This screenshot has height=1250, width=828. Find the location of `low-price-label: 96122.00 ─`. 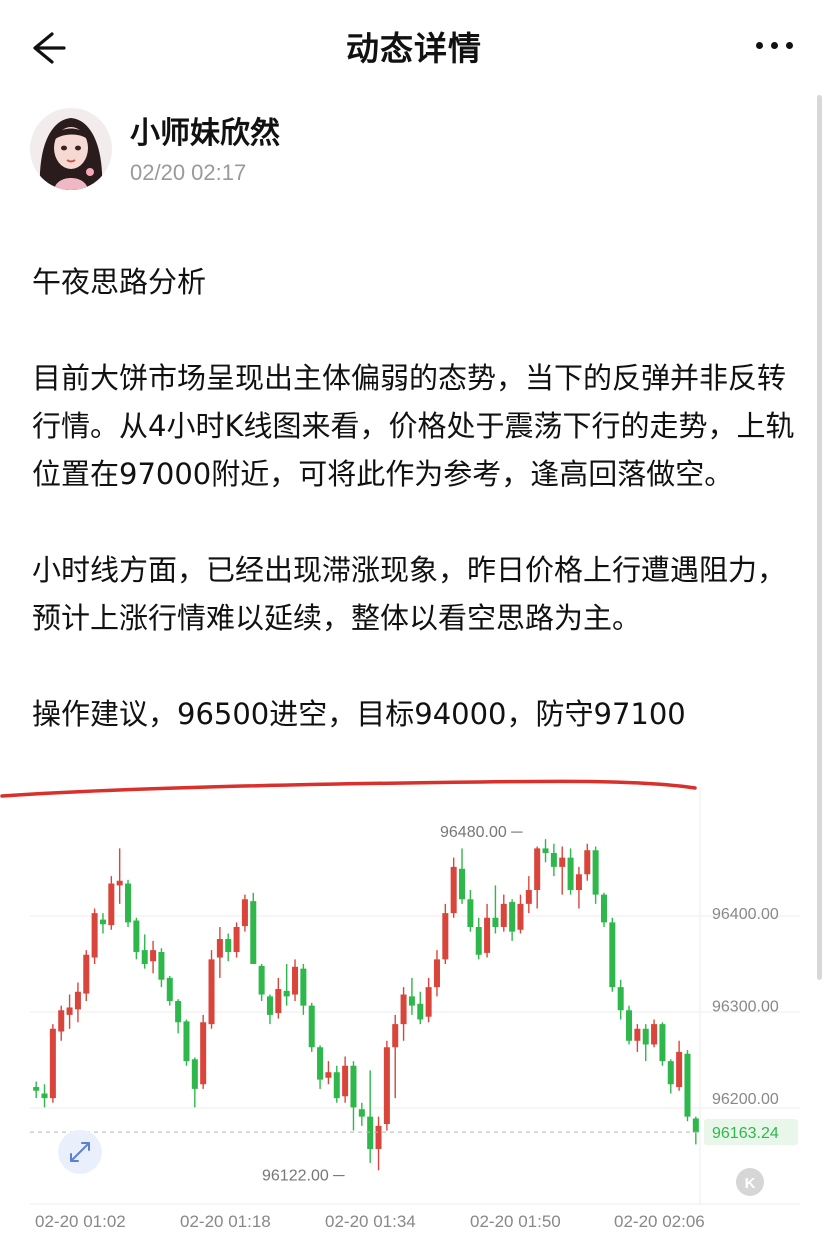

low-price-label: 96122.00 ─ is located at coordinates (303, 1175).